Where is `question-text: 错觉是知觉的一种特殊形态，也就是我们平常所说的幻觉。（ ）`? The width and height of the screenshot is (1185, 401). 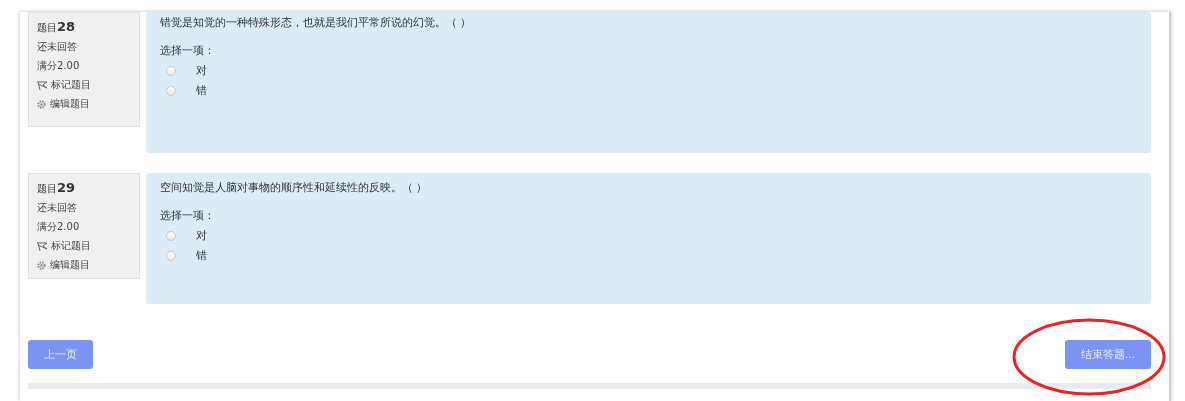
question-text: 错觉是知觉的一种特殊形态，也就是我们平常所说的幻觉。（ ） is located at coordinates (316, 23).